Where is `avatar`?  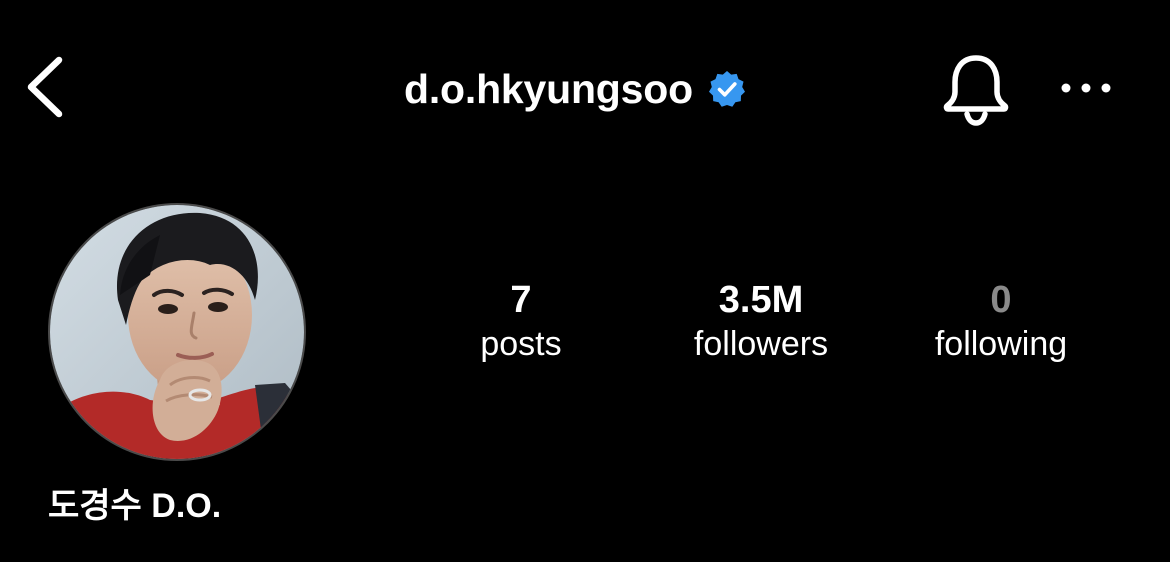 avatar is located at coordinates (177, 332).